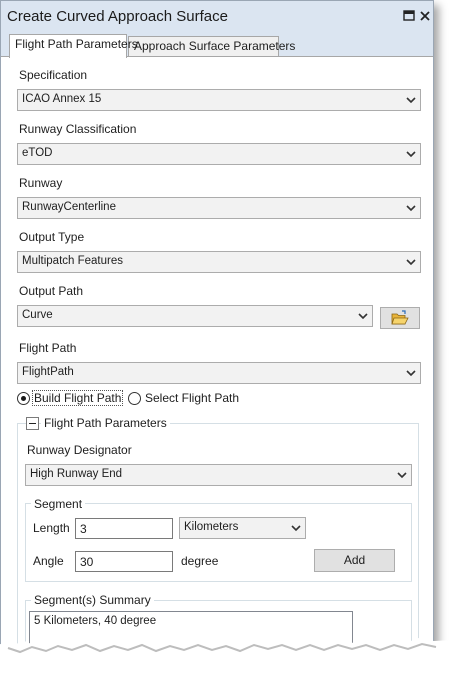  I want to click on output-path-dropdown: Curve, so click(195, 316).